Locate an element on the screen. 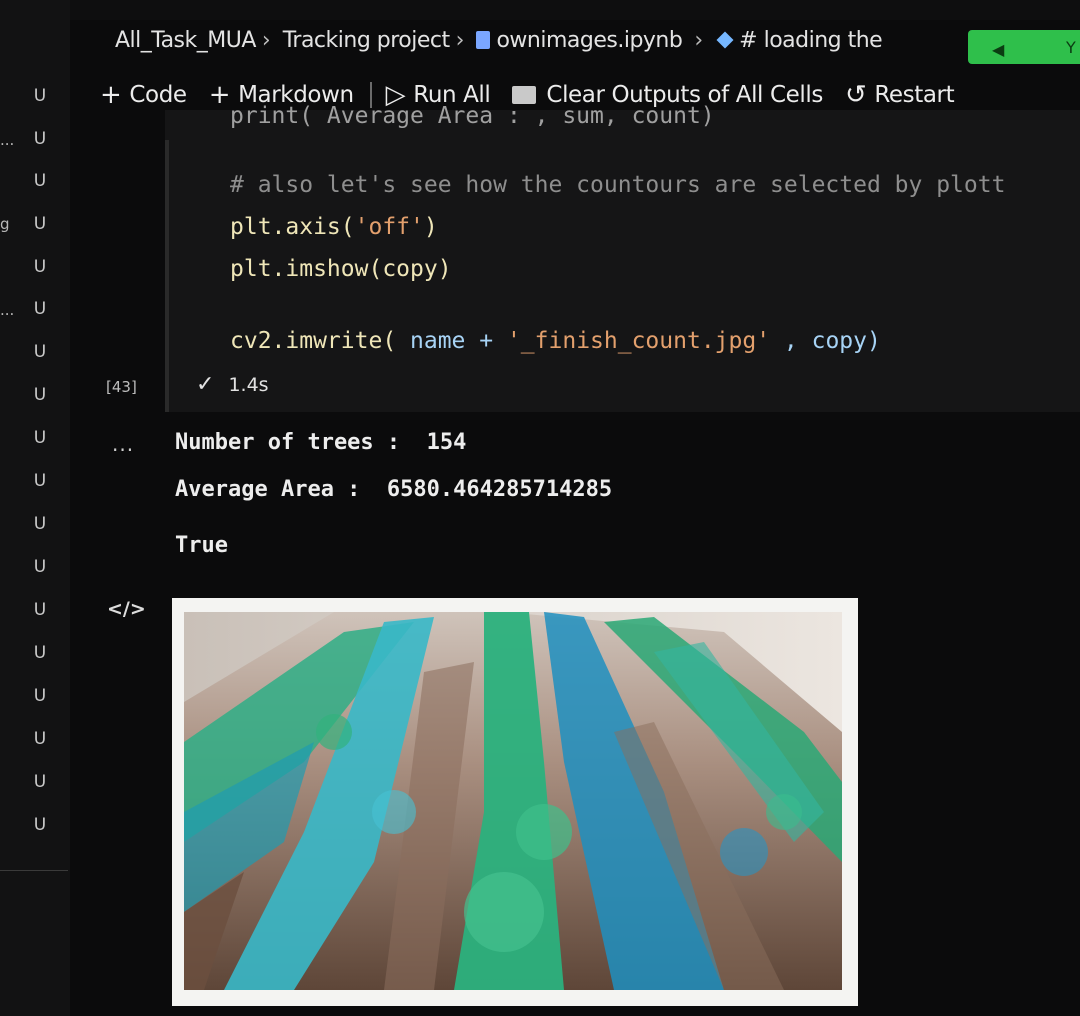 The height and width of the screenshot is (1016, 1080). output-mime-icon: </> is located at coordinates (126, 609).